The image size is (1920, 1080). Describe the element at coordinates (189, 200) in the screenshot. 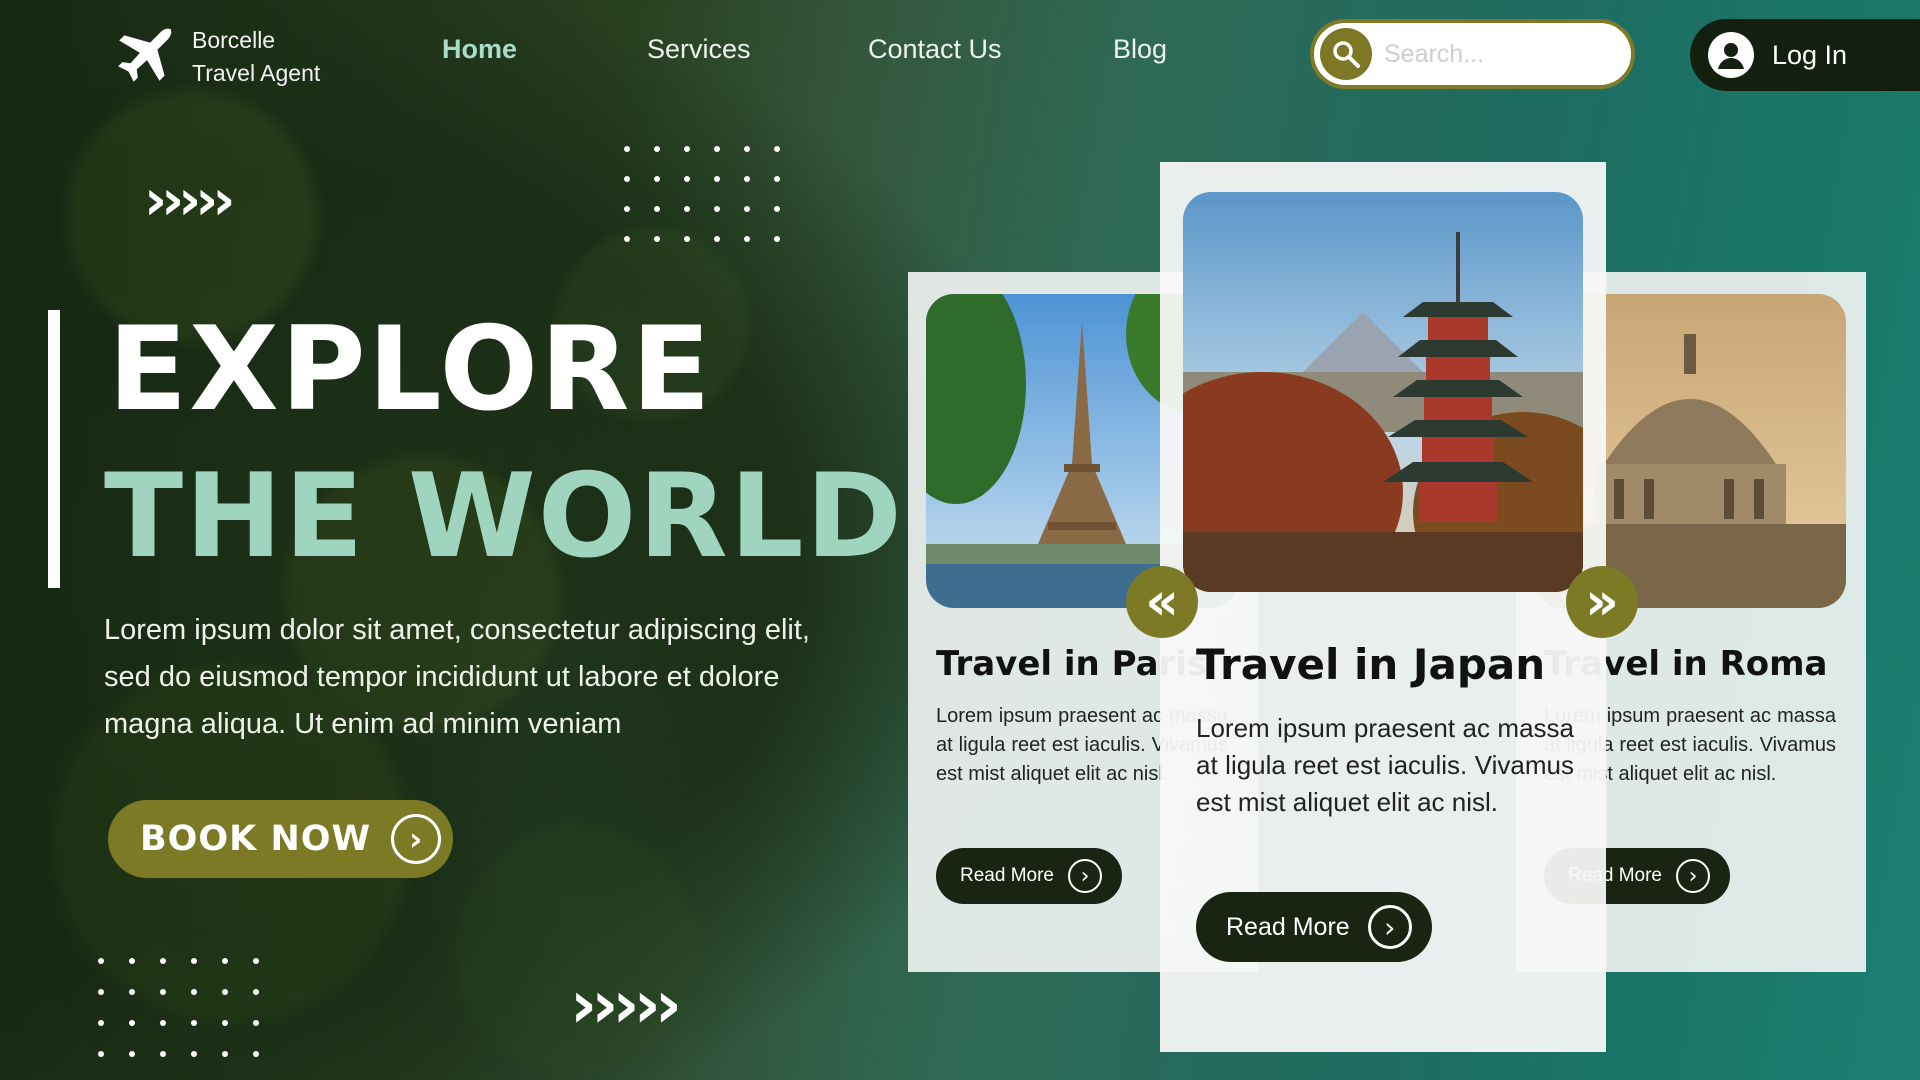

I see `chevrons-decoration-top: ›››››` at that location.